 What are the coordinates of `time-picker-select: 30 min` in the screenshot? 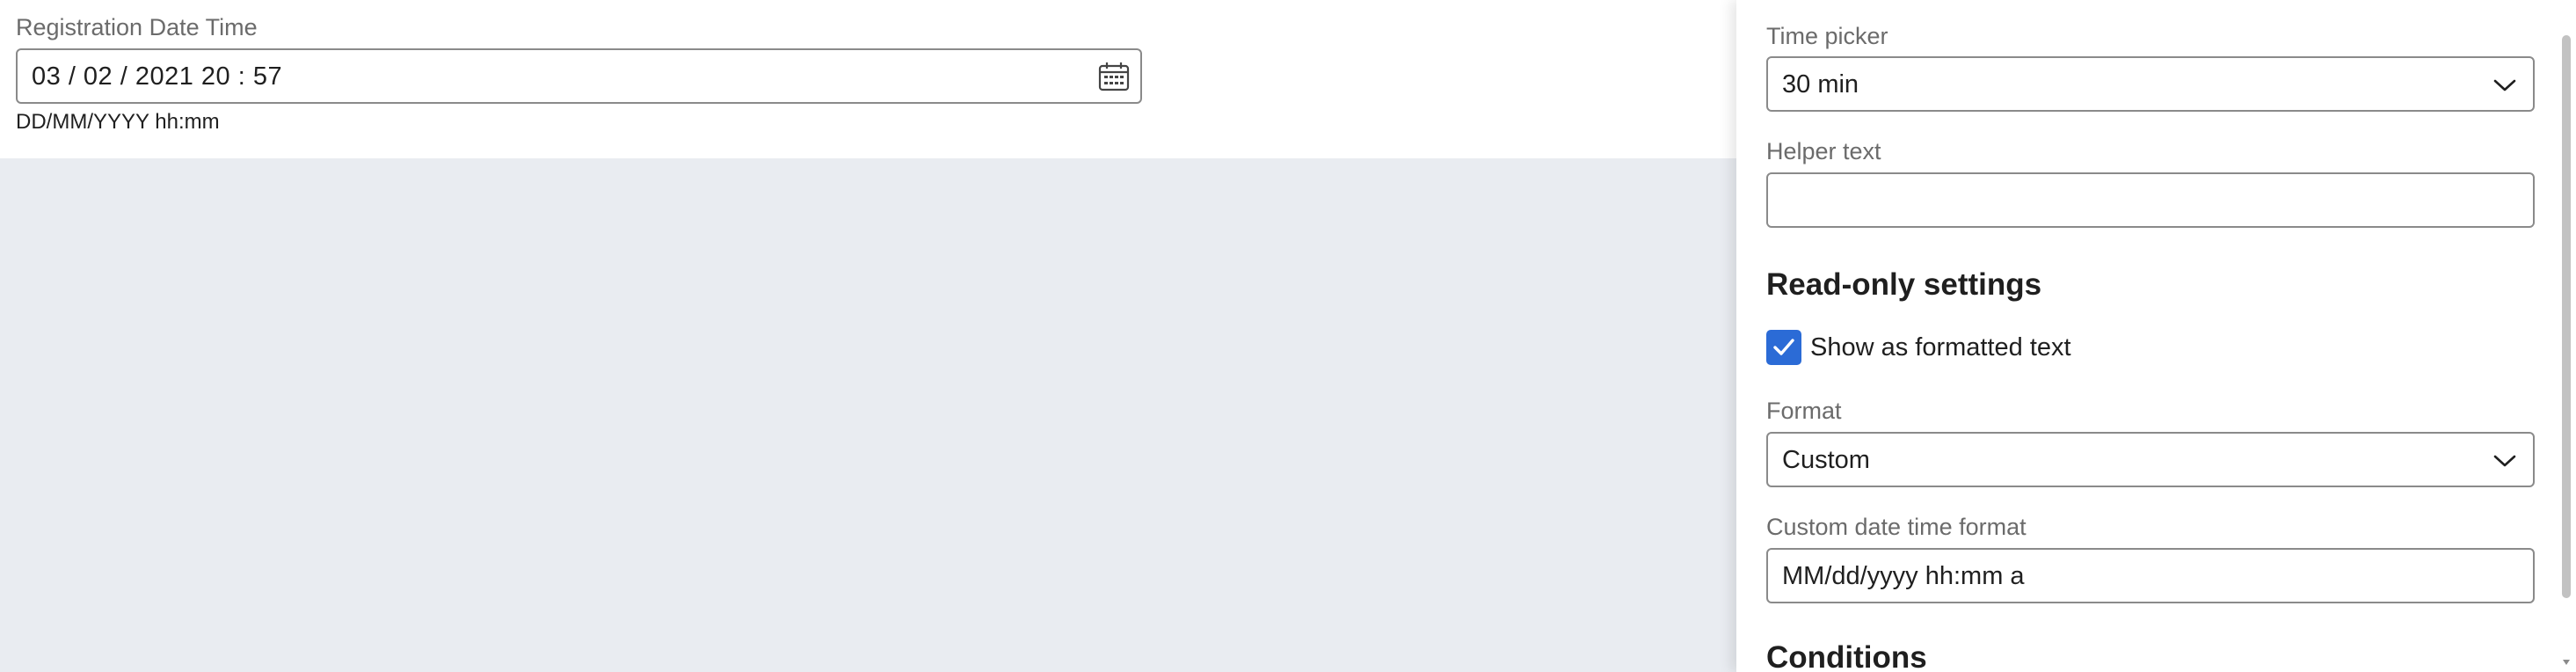 It's located at (2150, 84).